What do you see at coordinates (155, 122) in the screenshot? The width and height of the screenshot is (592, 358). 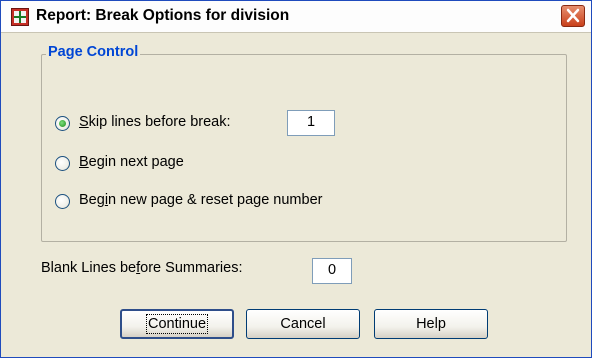 I see `radio-skip-lines-label: Skip lines before break:` at bounding box center [155, 122].